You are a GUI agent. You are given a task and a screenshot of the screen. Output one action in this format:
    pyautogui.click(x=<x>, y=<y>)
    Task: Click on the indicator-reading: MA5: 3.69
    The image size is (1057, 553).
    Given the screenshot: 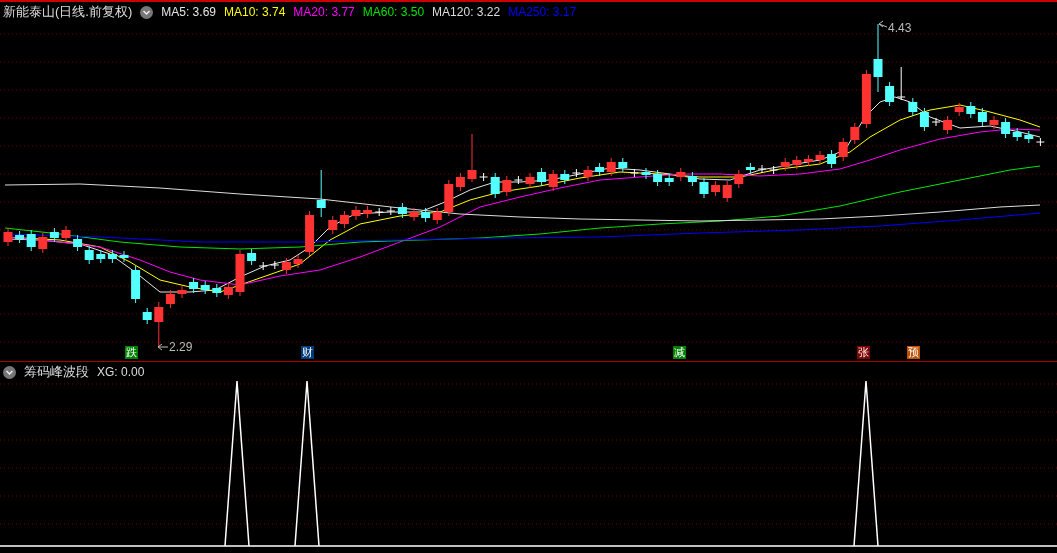 What is the action you would take?
    pyautogui.click(x=188, y=12)
    